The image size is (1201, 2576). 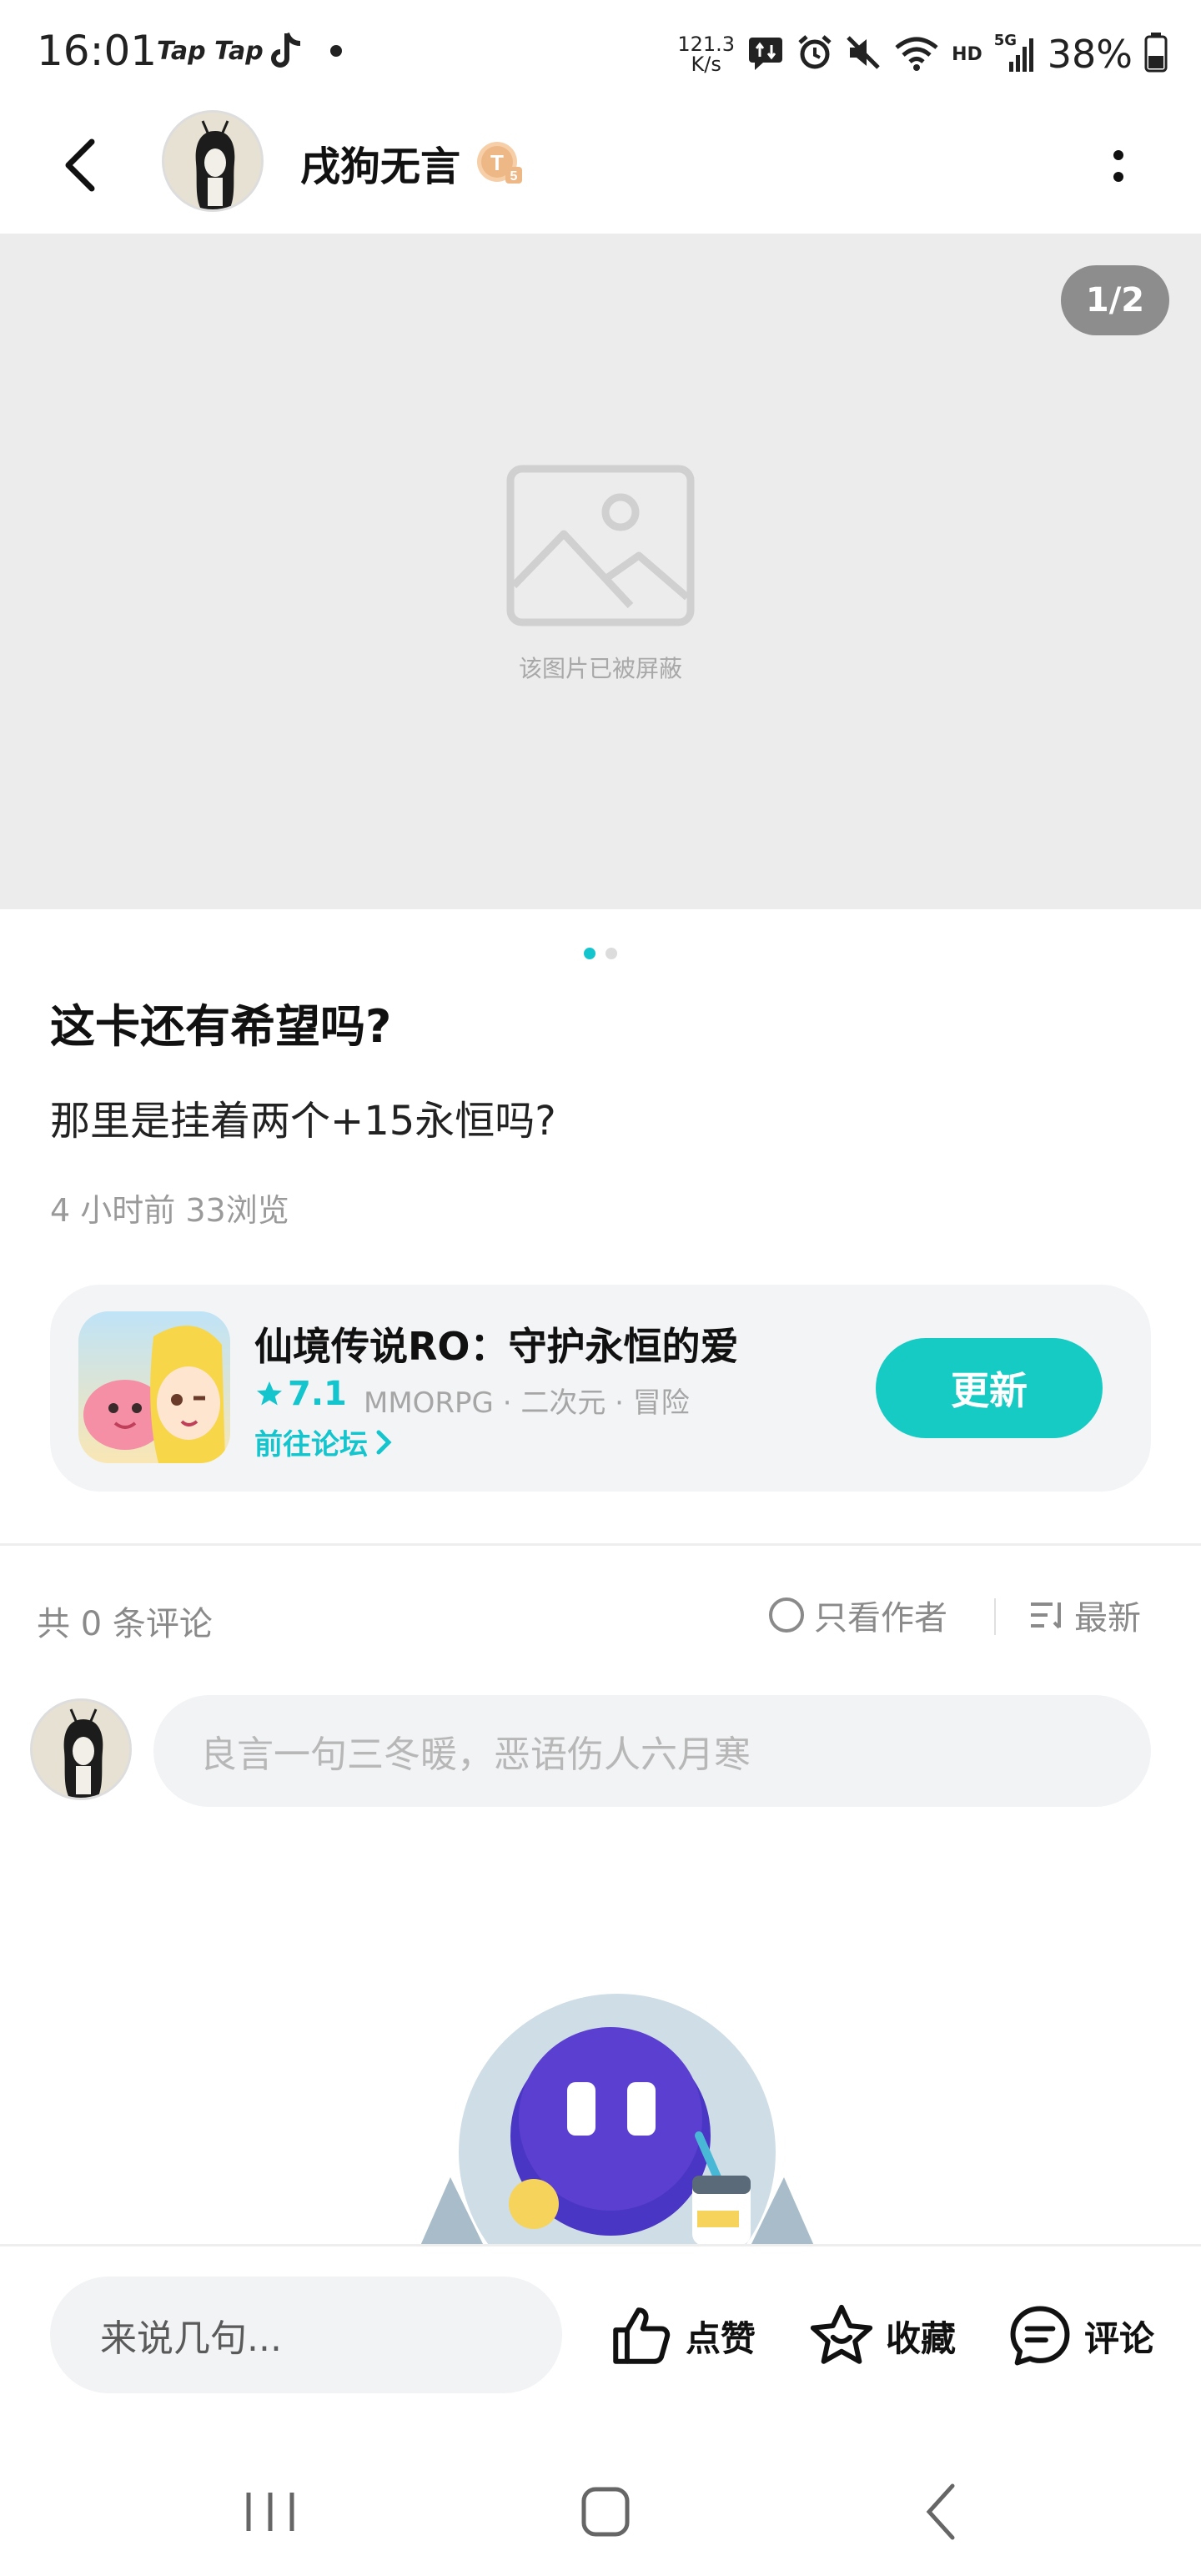 What do you see at coordinates (1084, 1615) in the screenshot?
I see `sort-button: 最新` at bounding box center [1084, 1615].